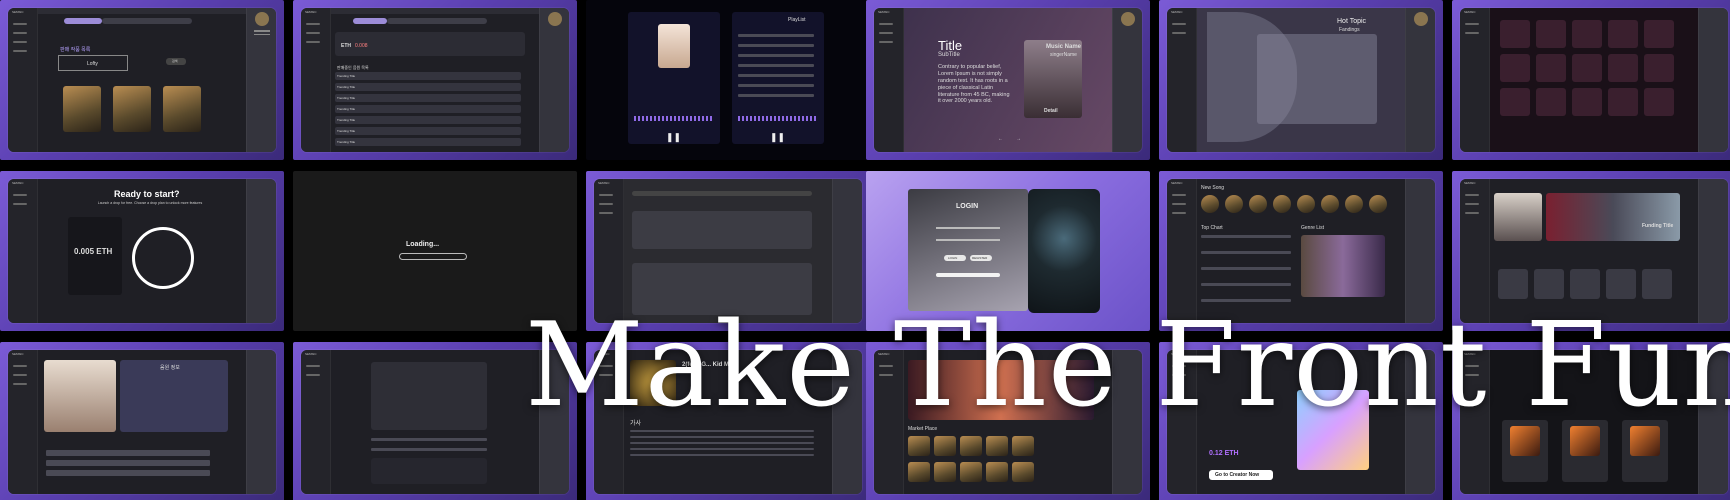 The width and height of the screenshot is (1730, 500). Describe the element at coordinates (1613, 217) in the screenshot. I see `funding-banner: Funding Title` at that location.